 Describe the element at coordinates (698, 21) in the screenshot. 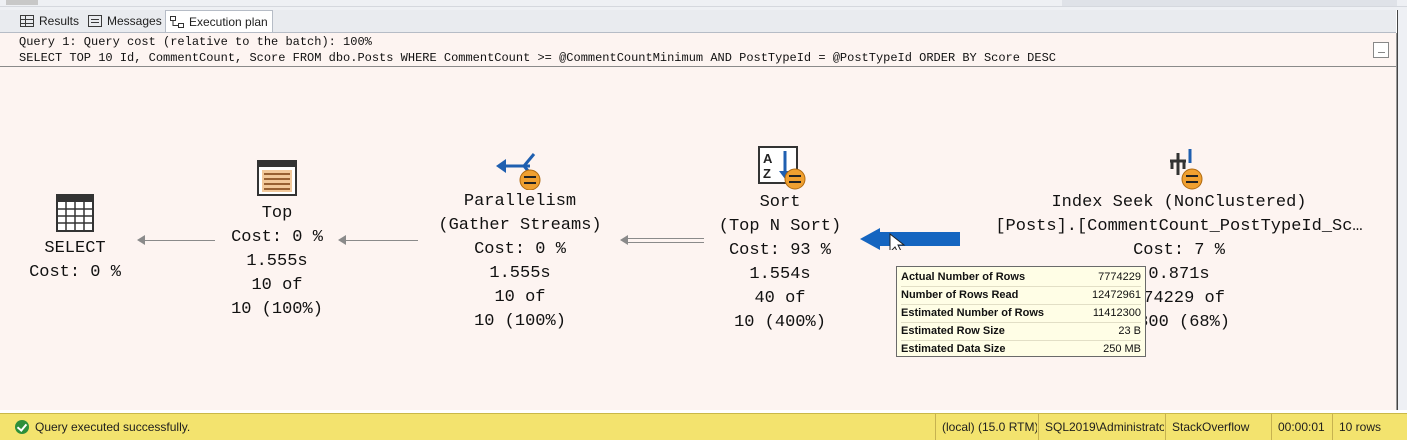

I see `results-tab-bar: Results Messages Execution plan` at that location.